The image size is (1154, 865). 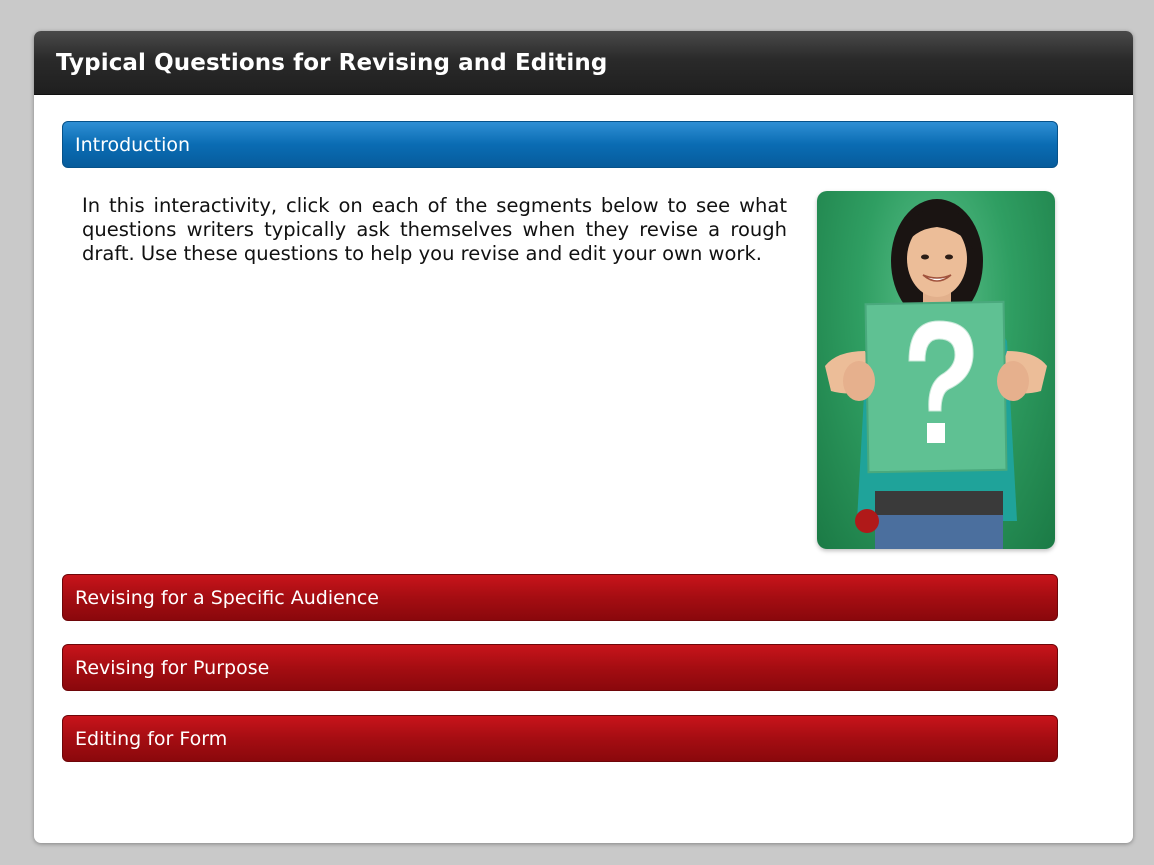 I want to click on accordion-header-specific-audience: Revising for a Specific Audience, so click(x=560, y=597).